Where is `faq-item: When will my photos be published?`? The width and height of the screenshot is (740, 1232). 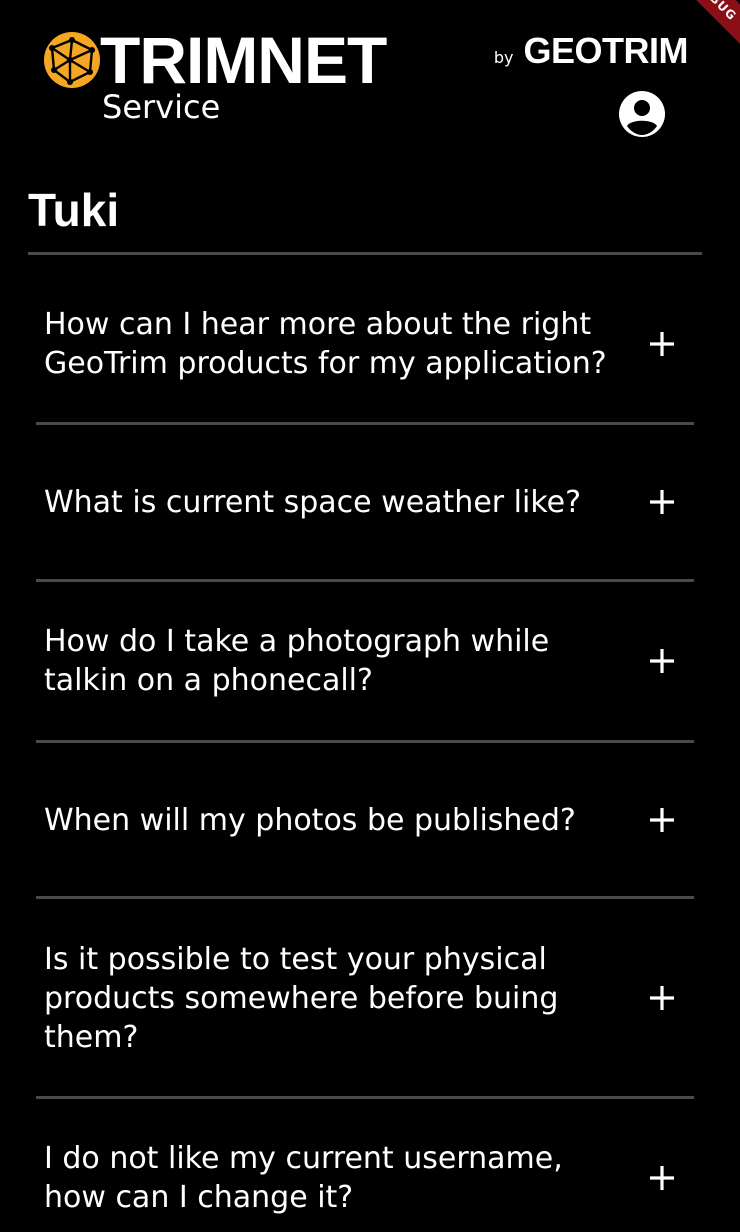 faq-item: When will my photos be published? is located at coordinates (365, 820).